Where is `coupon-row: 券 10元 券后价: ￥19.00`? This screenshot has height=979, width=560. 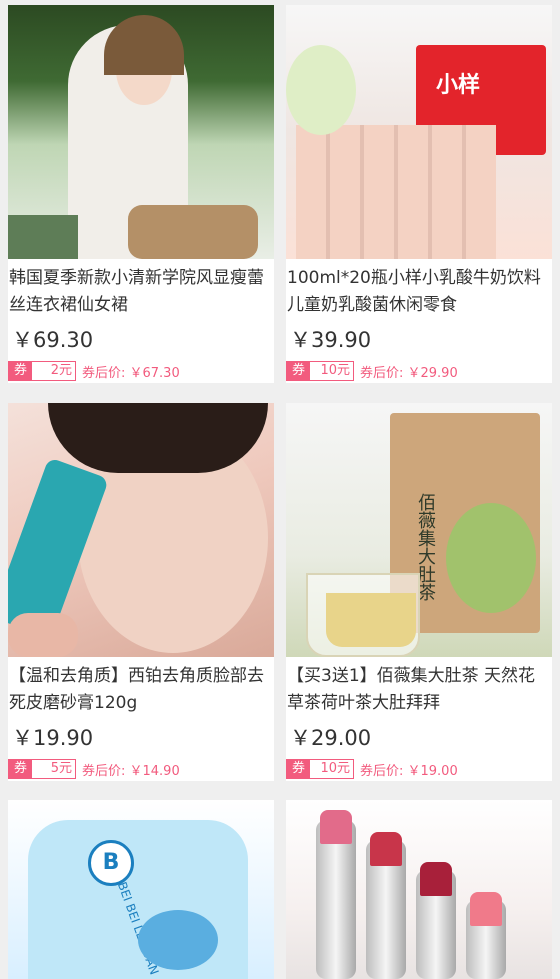
coupon-row: 券 10元 券后价: ￥19.00 is located at coordinates (419, 767).